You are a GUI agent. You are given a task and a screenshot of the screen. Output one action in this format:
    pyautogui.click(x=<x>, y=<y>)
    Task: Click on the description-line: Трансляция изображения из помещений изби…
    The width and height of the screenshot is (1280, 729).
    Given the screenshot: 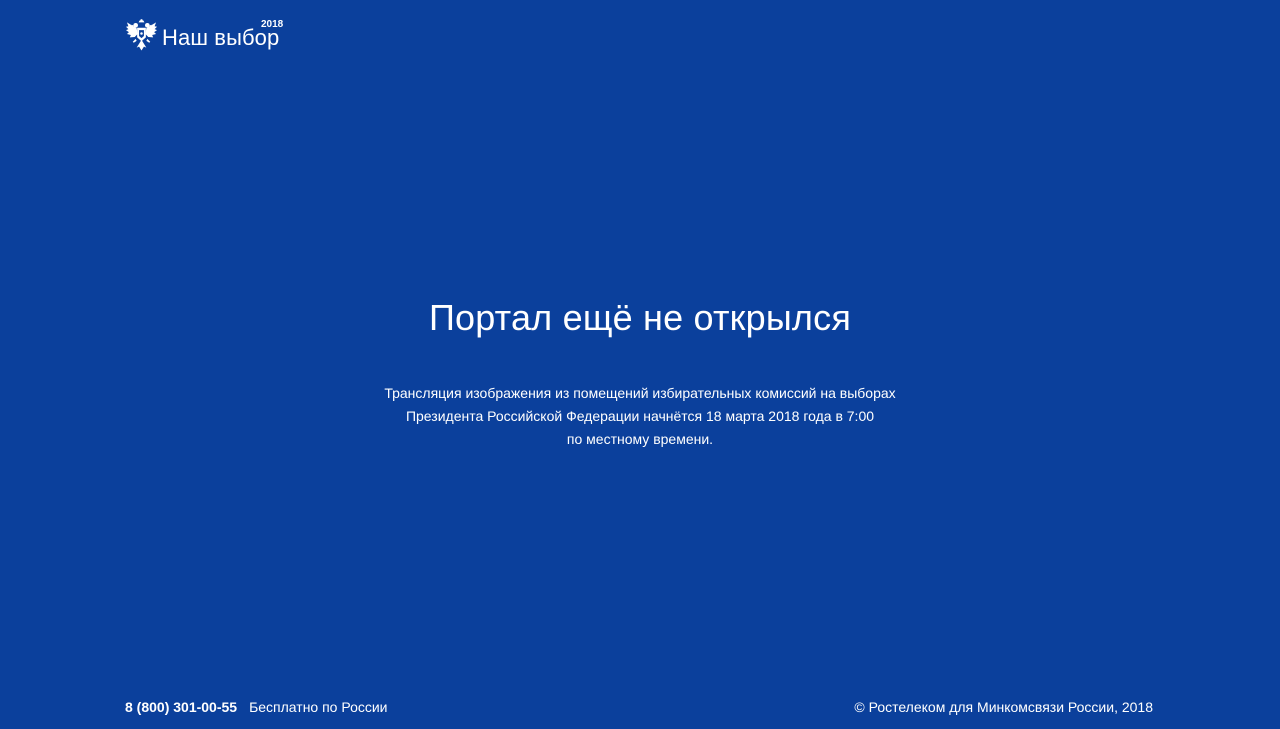 What is the action you would take?
    pyautogui.click(x=640, y=393)
    